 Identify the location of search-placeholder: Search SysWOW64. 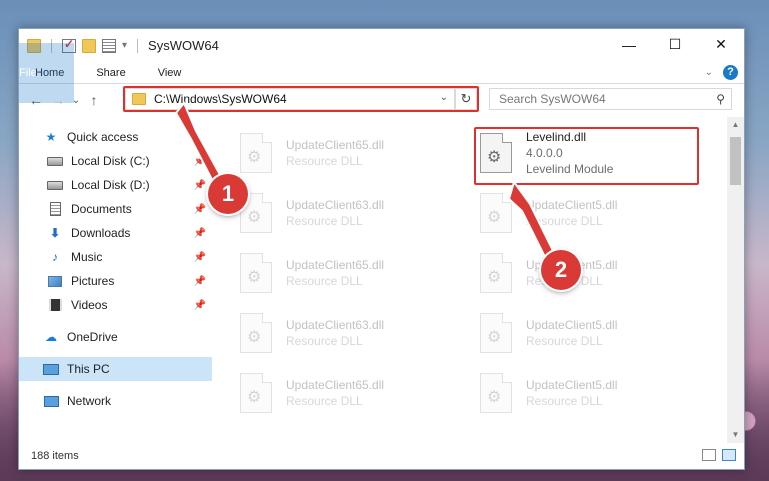
(552, 99).